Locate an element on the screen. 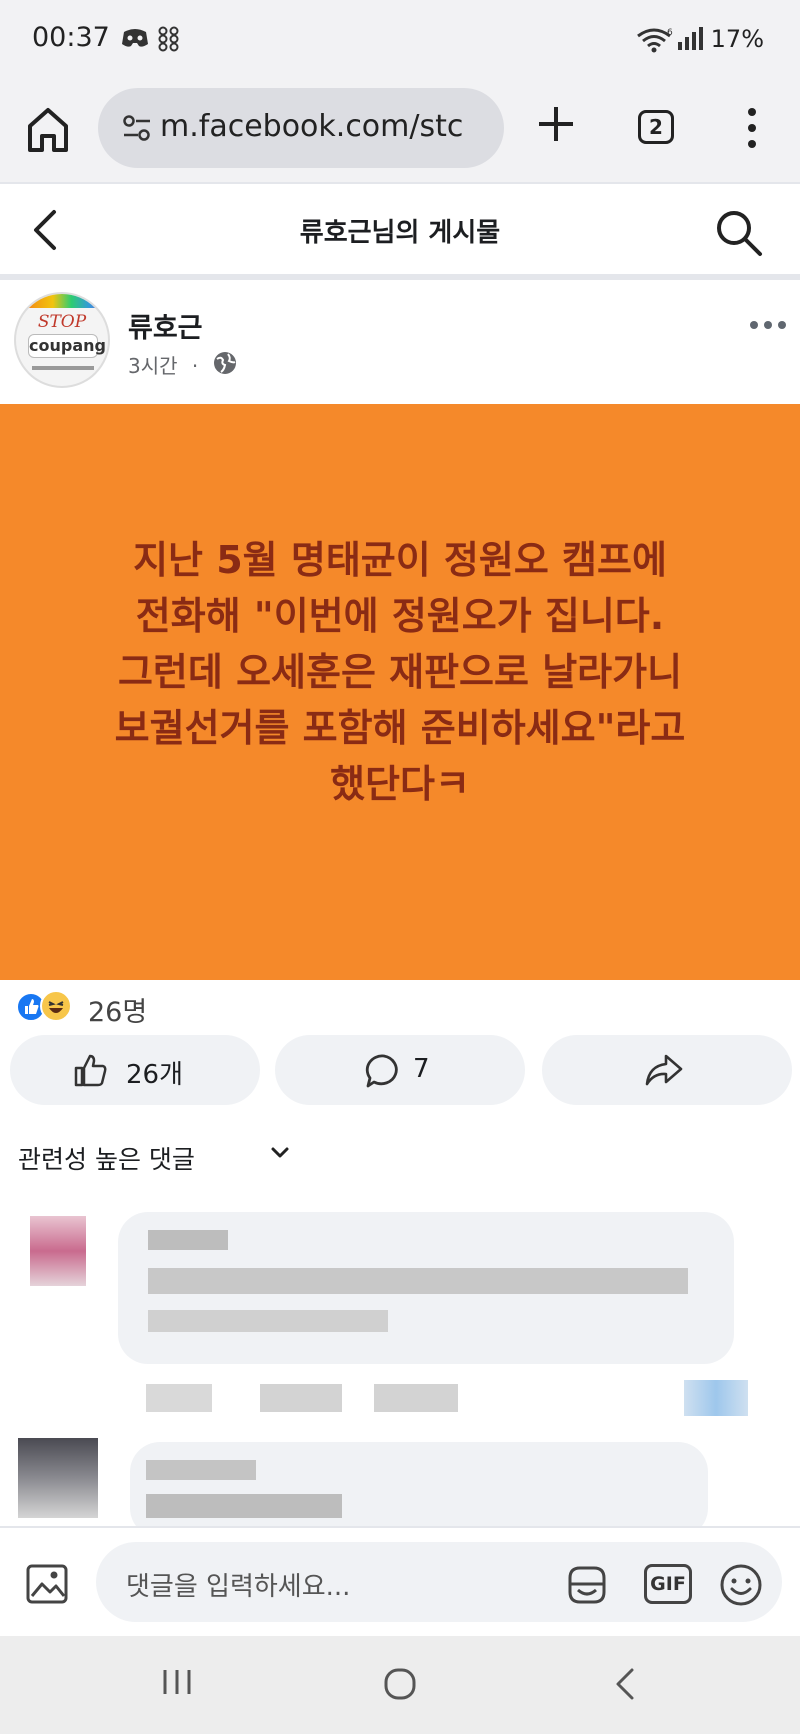 Image resolution: width=800 pixels, height=1734 pixels. post-time: 3시간 is located at coordinates (153, 366).